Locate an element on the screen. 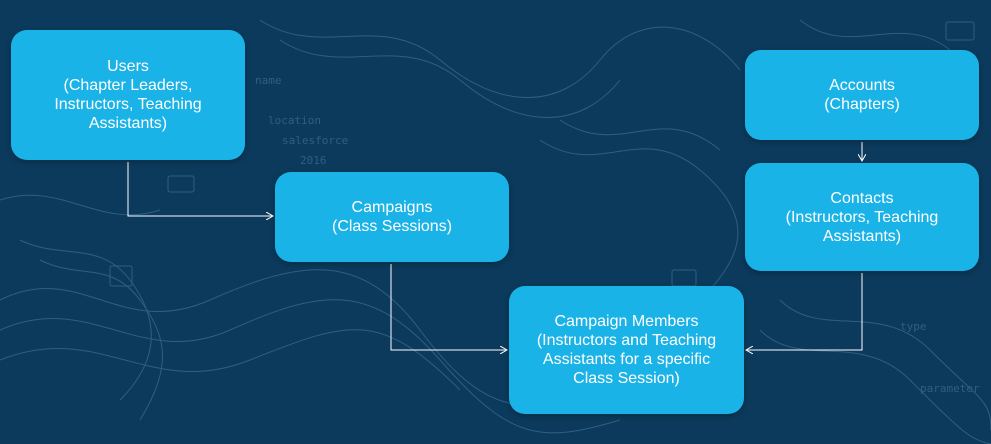 This screenshot has width=991, height=444. campaign-members-node-line: Assistants for a specific is located at coordinates (626, 359).